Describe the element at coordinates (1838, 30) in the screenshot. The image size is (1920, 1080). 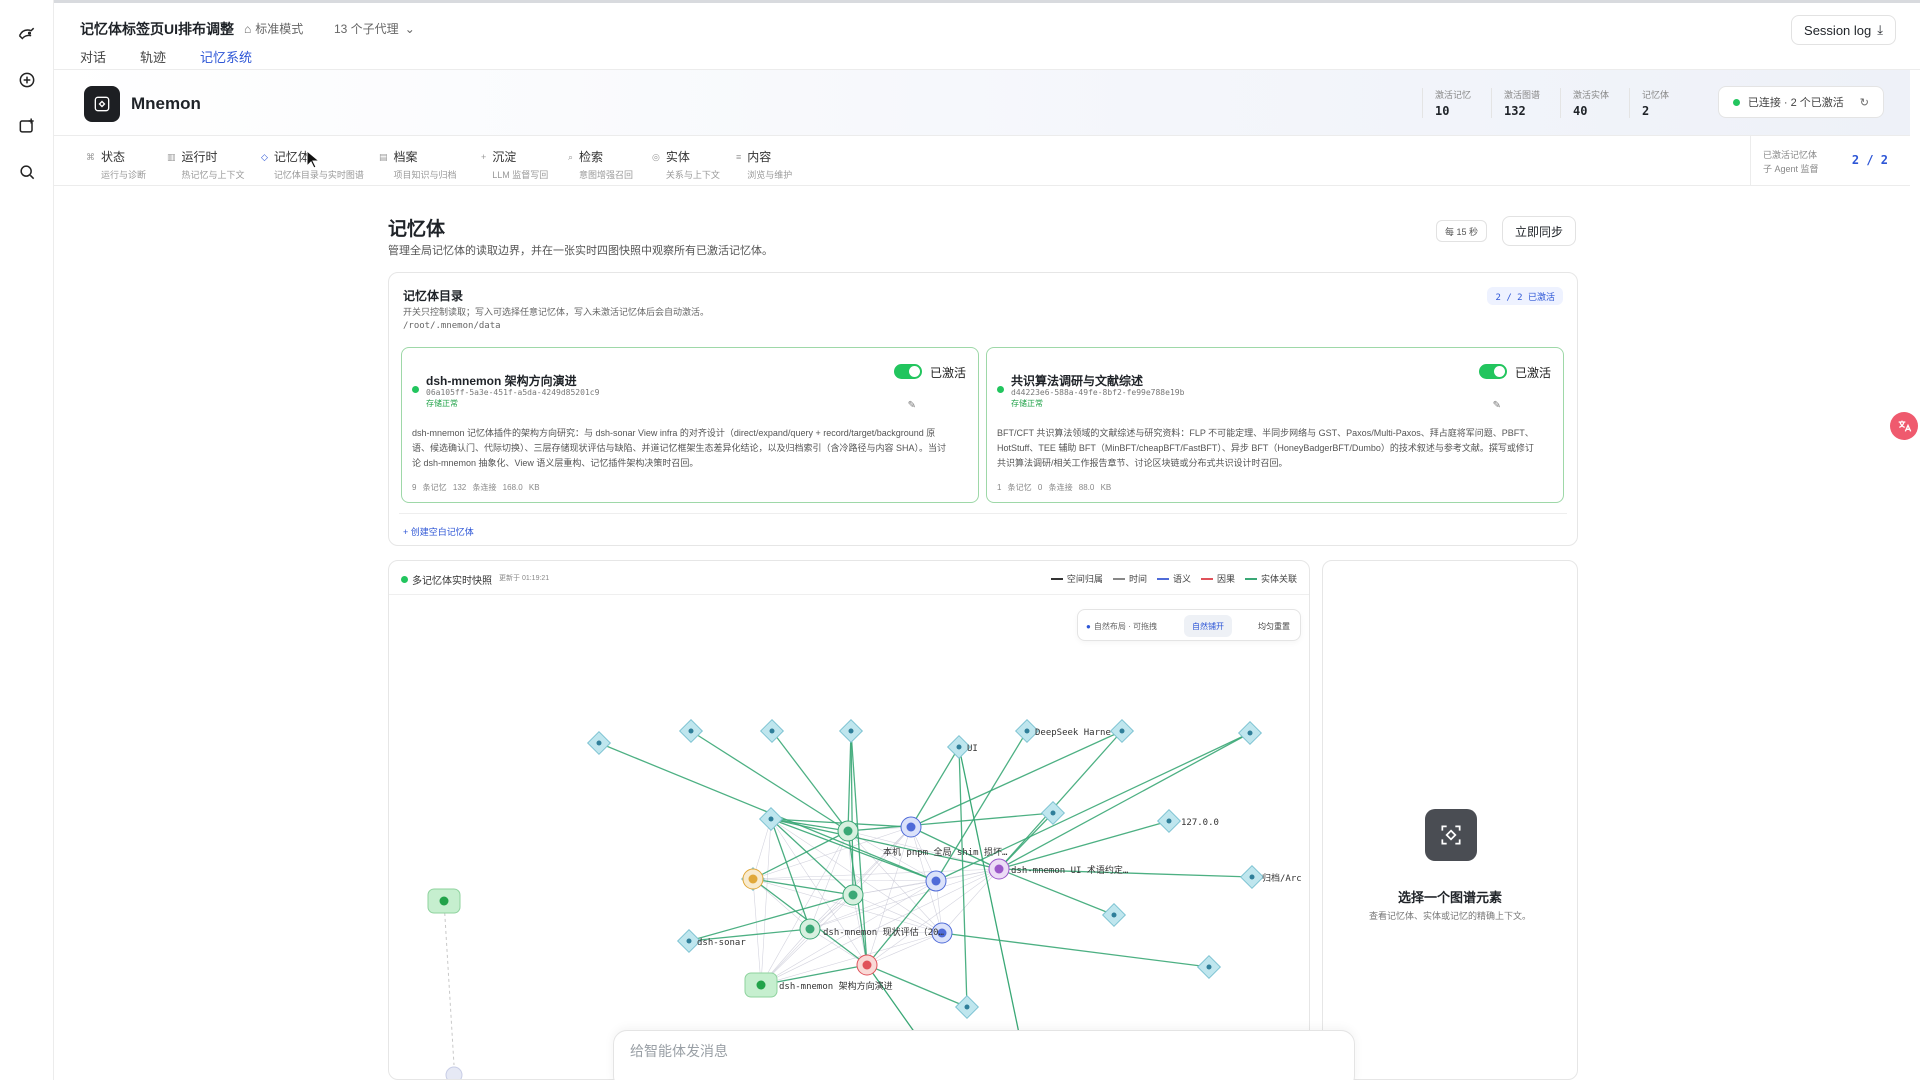
I see `session-log-label: Session log` at that location.